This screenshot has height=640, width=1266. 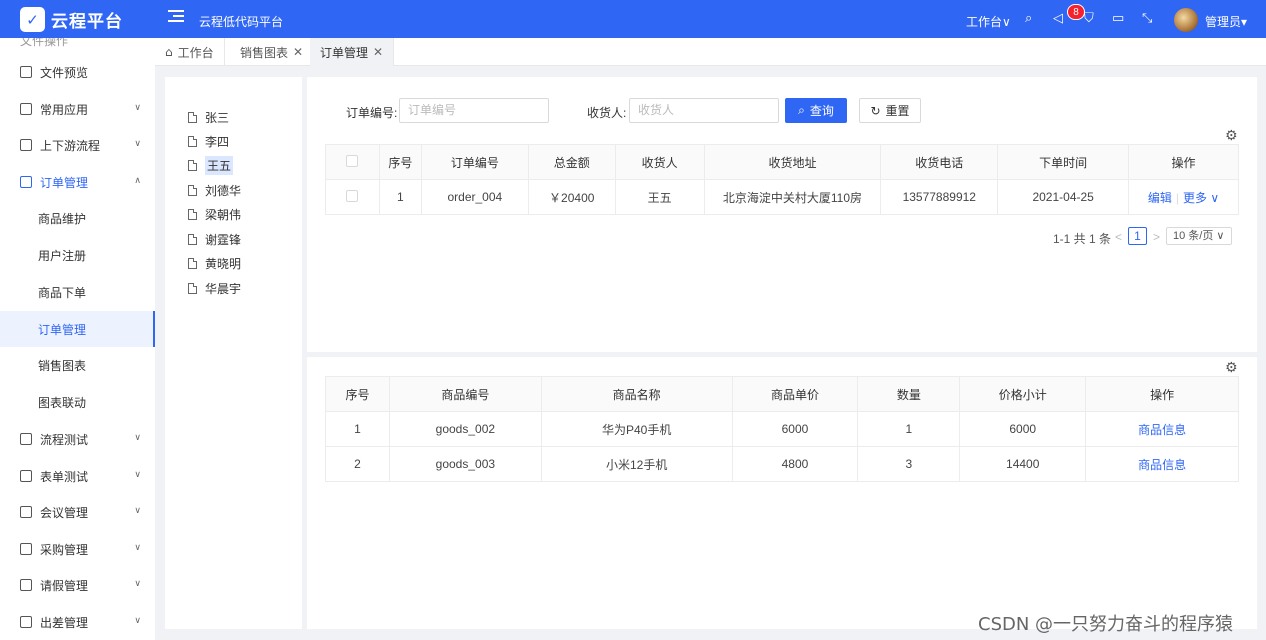 I want to click on more-dropdown: 更多 ∨, so click(x=1201, y=198).